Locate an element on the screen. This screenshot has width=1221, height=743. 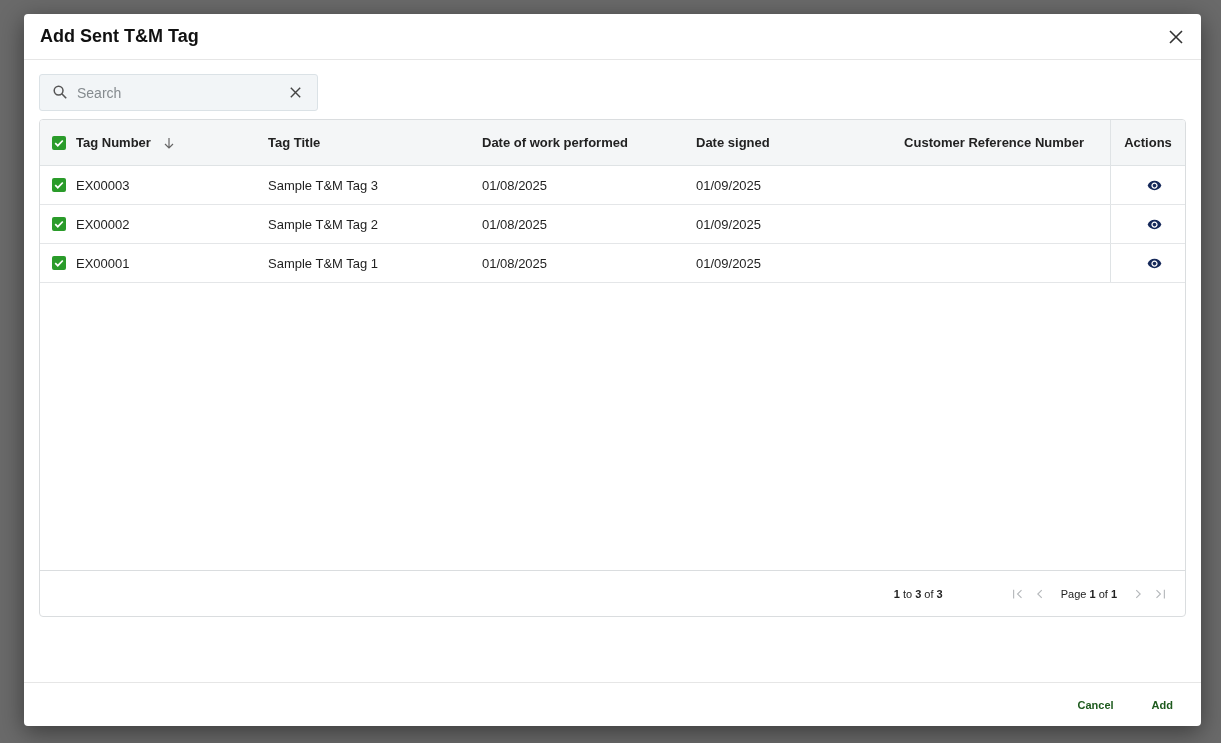
column-header: Tag Title is located at coordinates (294, 142).